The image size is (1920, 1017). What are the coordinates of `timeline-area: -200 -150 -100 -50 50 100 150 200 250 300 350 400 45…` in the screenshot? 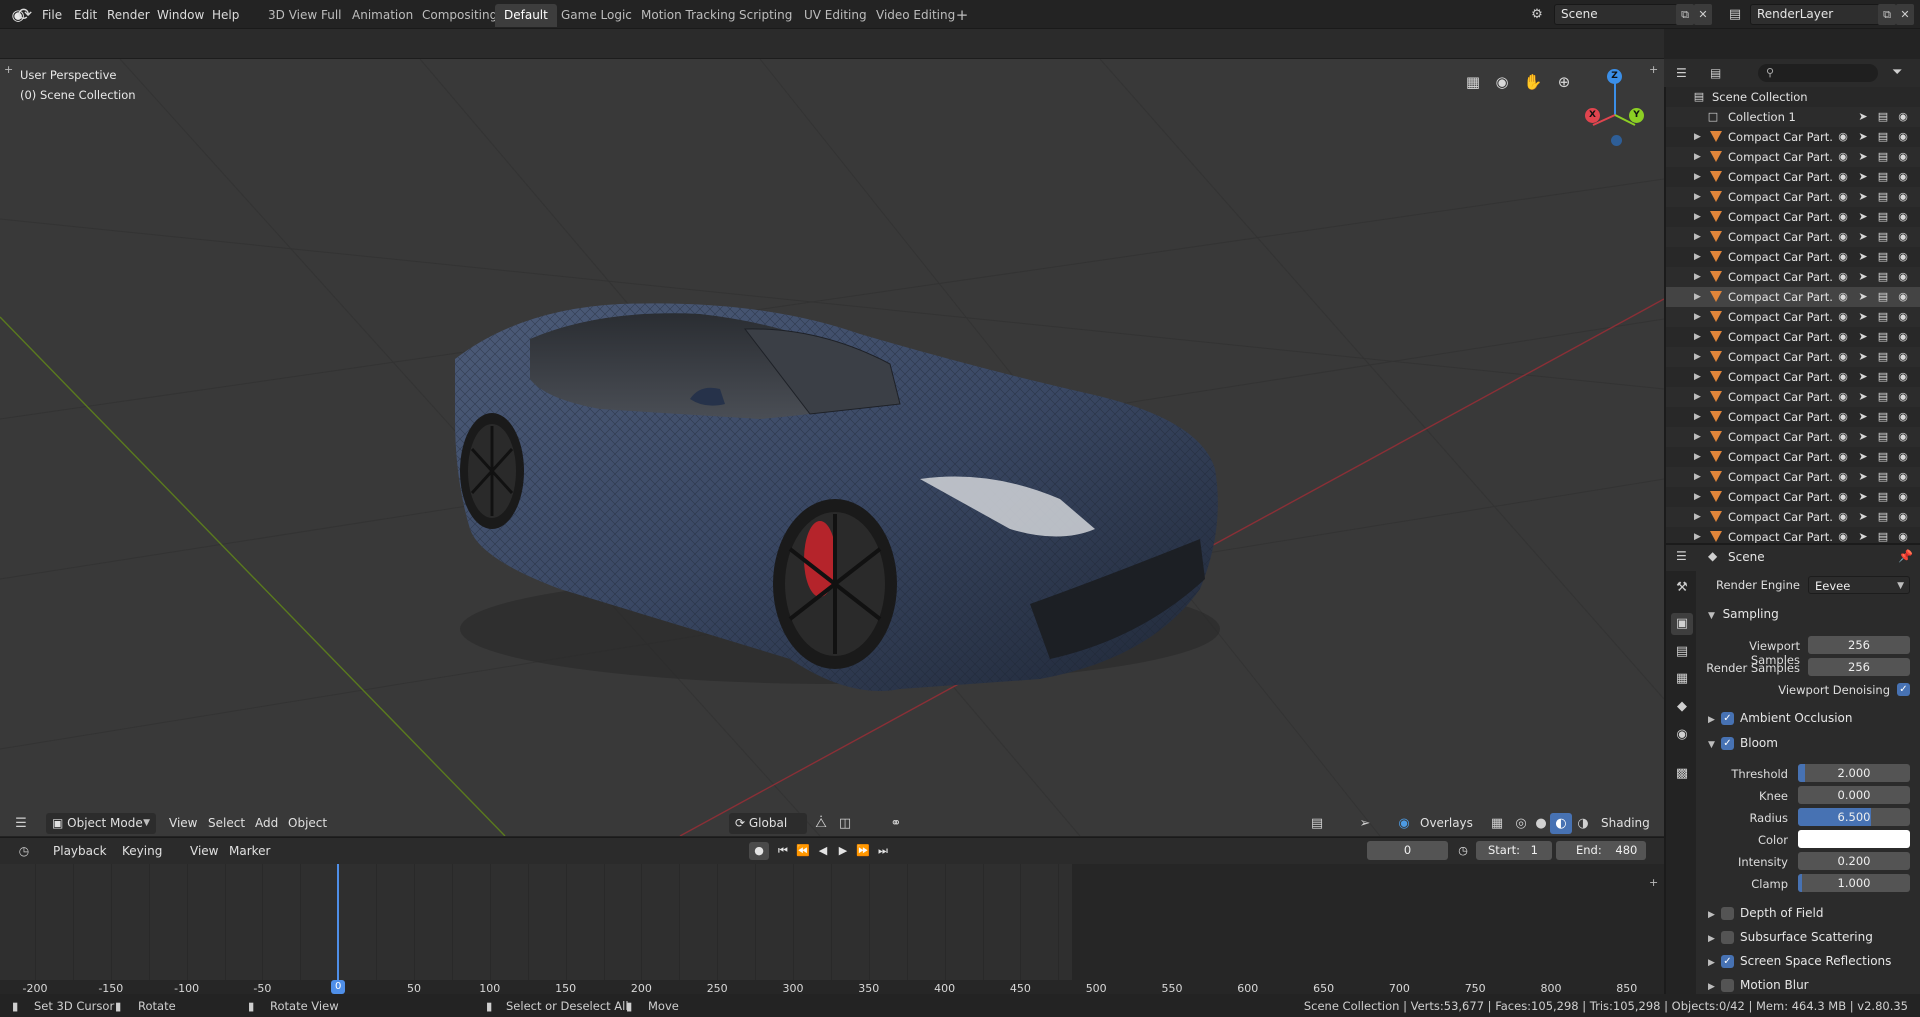 It's located at (832, 929).